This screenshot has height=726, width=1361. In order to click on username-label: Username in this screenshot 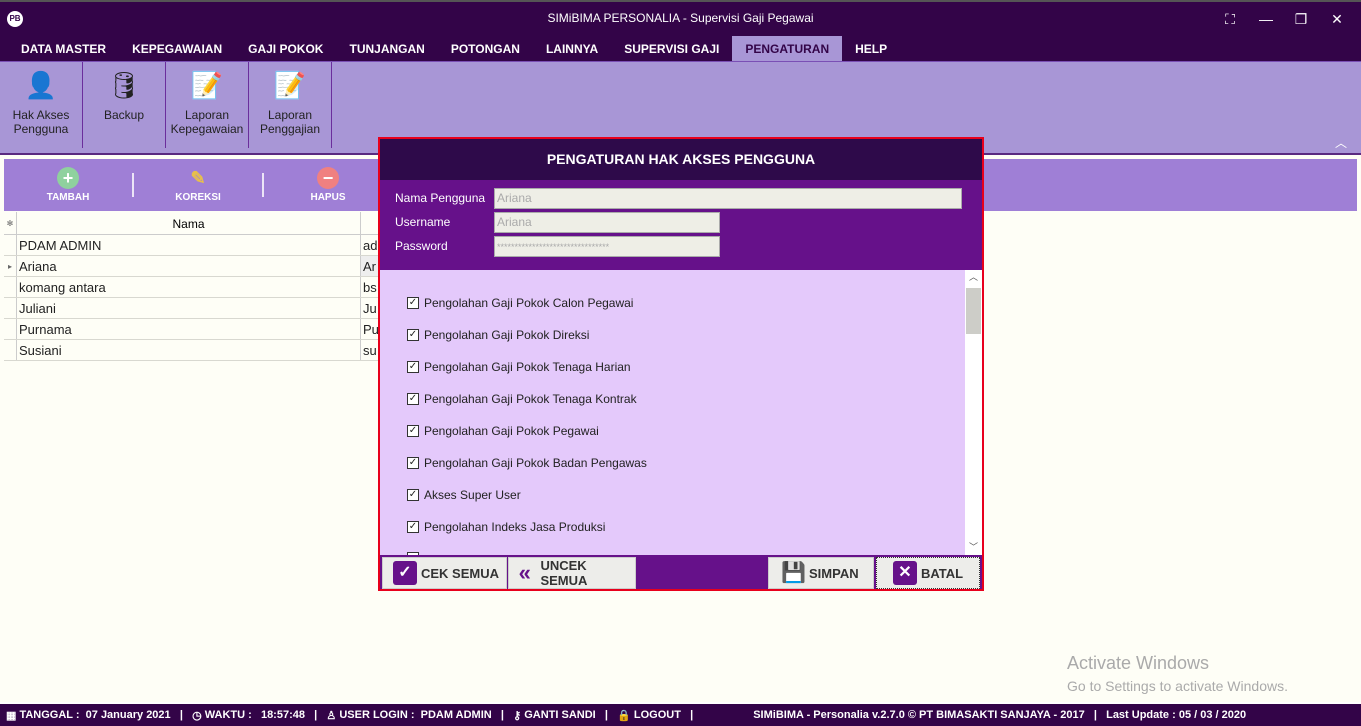, I will do `click(423, 222)`.